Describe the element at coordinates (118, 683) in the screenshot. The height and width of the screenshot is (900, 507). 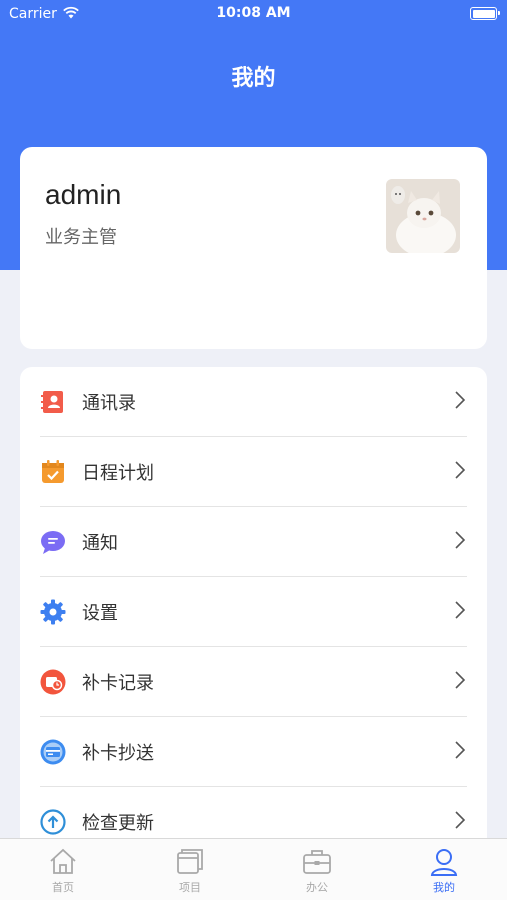
I see `menu-item-label: 补卡记录` at that location.